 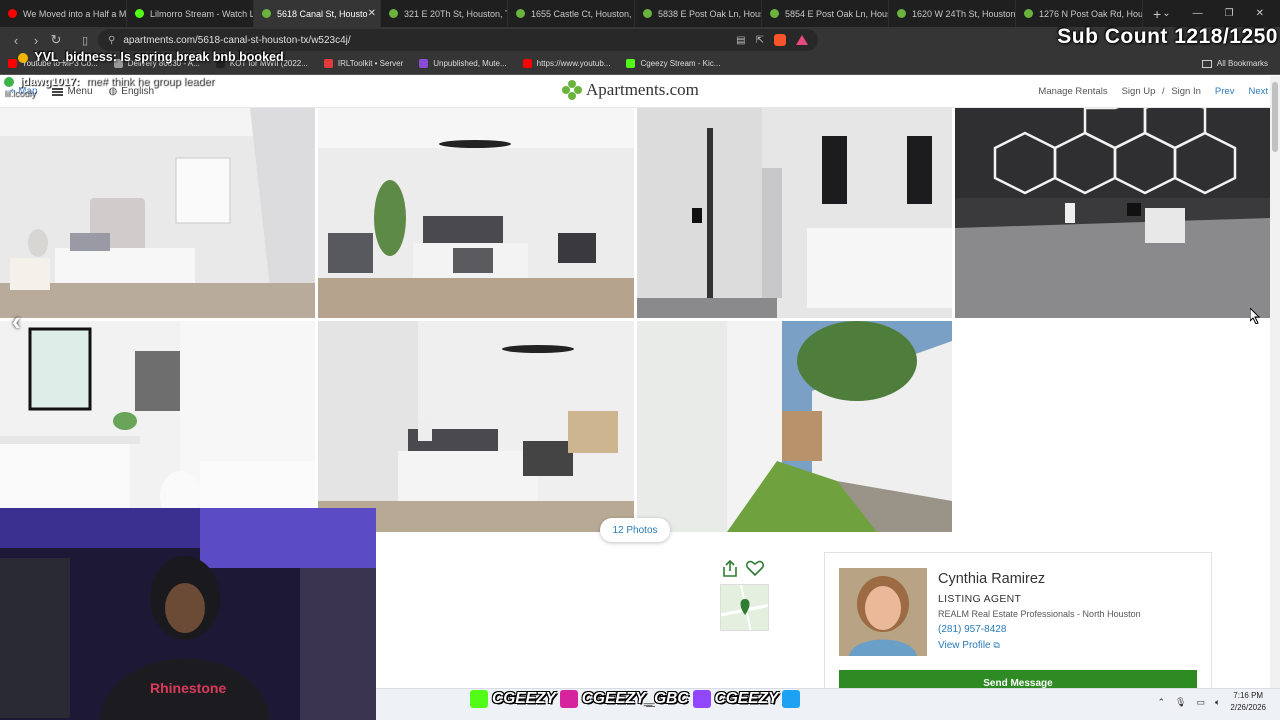 I want to click on side-yard-photo-image, so click(x=794, y=426).